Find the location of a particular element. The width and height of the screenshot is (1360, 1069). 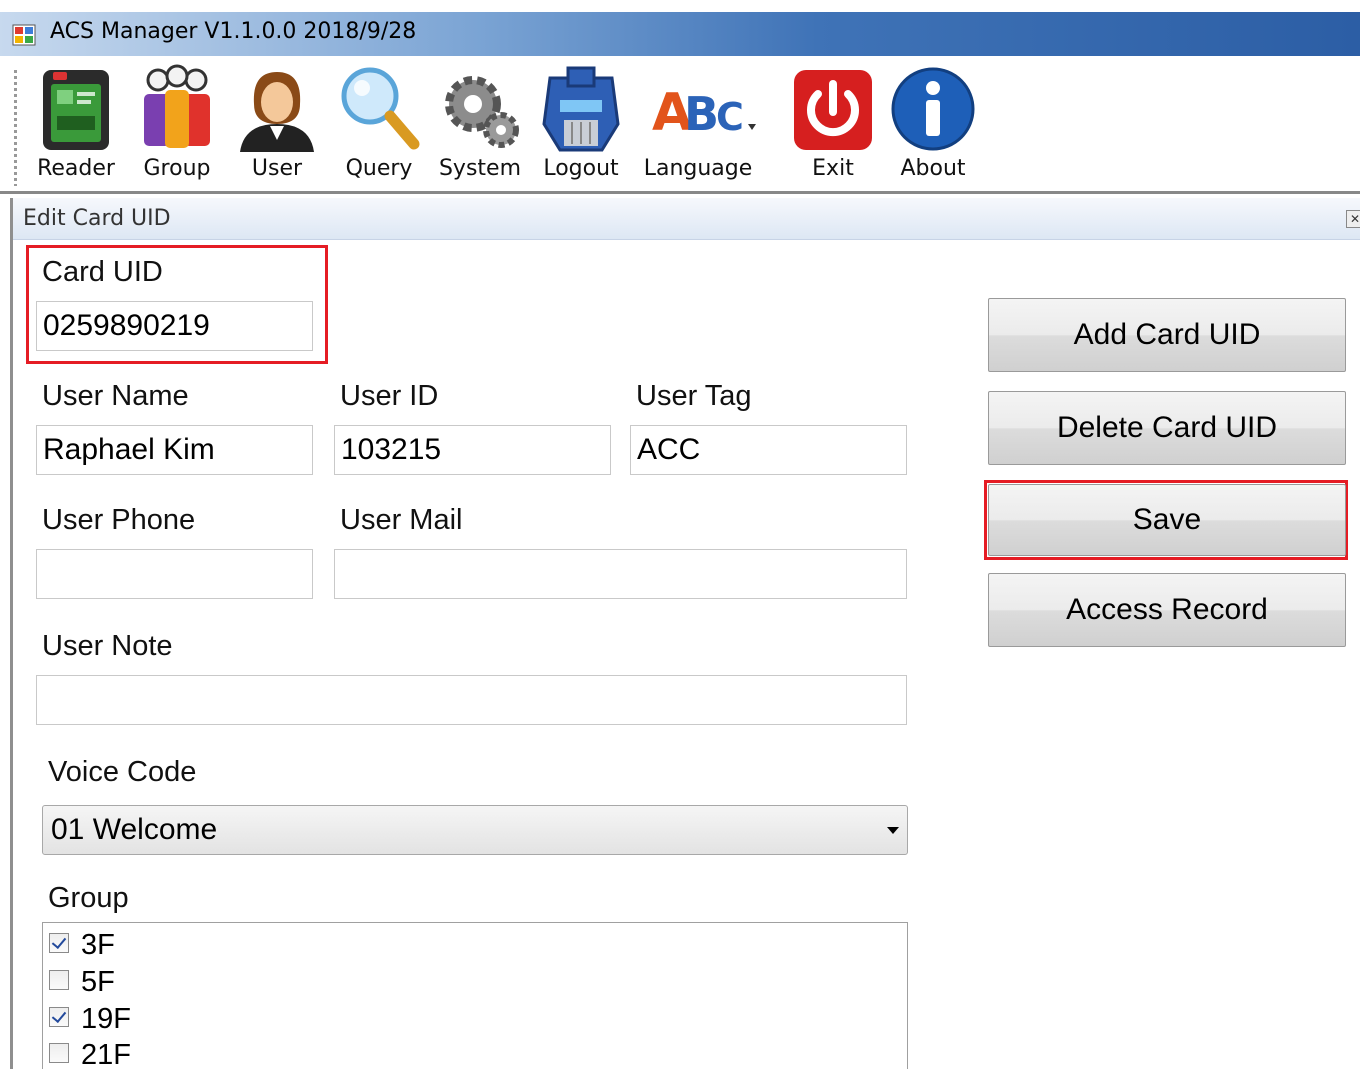

toolbar-system-button: System is located at coordinates (480, 124).